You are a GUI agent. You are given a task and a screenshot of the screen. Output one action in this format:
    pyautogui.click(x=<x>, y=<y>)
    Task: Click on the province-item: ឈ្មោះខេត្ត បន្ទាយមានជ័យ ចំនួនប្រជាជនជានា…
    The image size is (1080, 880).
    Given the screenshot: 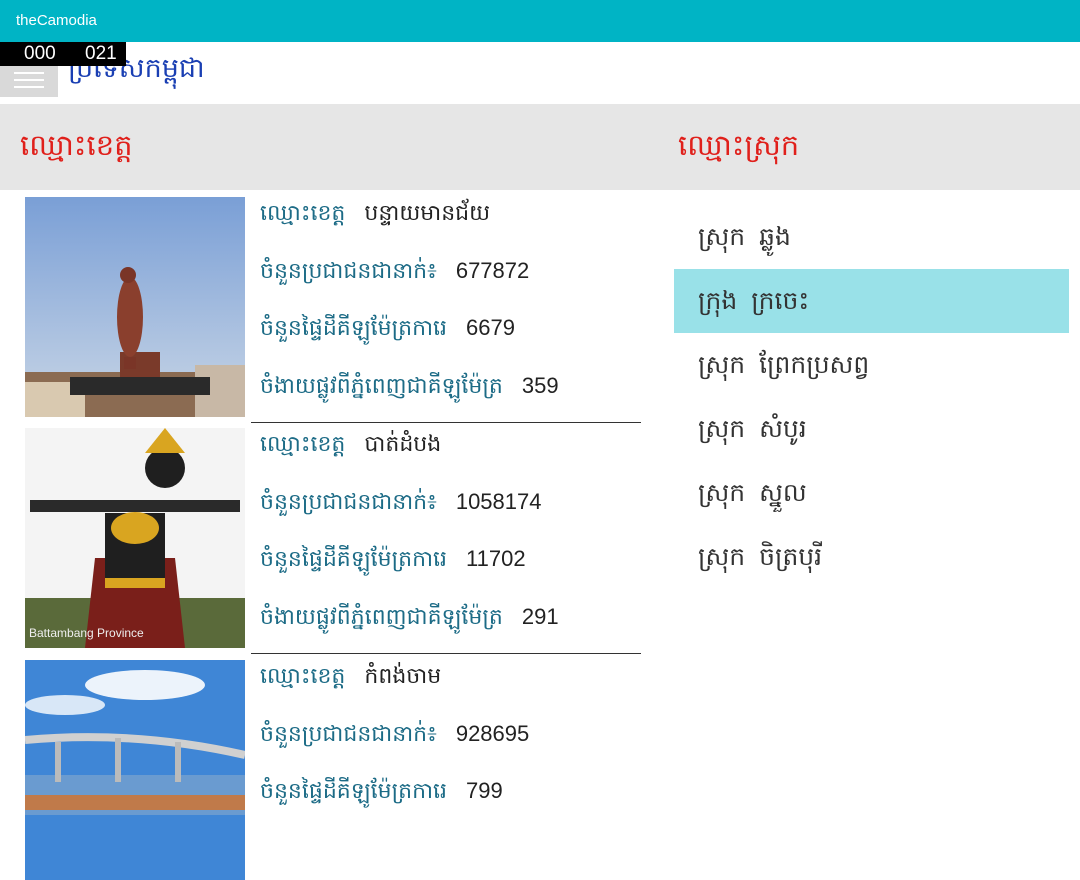 What is the action you would take?
    pyautogui.click(x=335, y=310)
    